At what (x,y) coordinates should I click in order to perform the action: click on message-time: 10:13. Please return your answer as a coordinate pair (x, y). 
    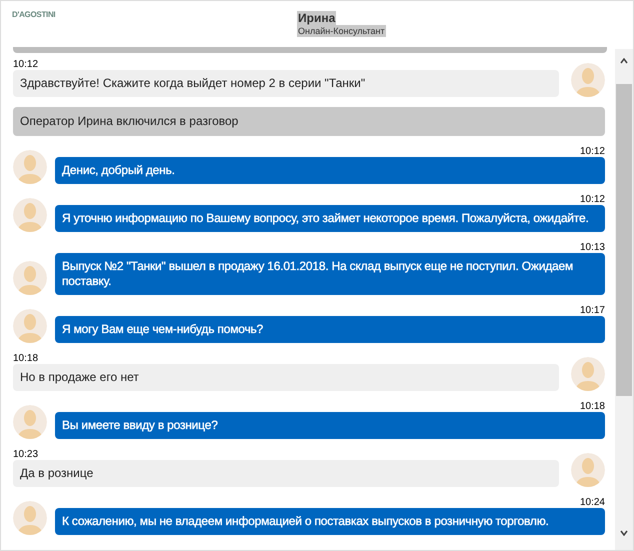
    Looking at the image, I should click on (592, 247).